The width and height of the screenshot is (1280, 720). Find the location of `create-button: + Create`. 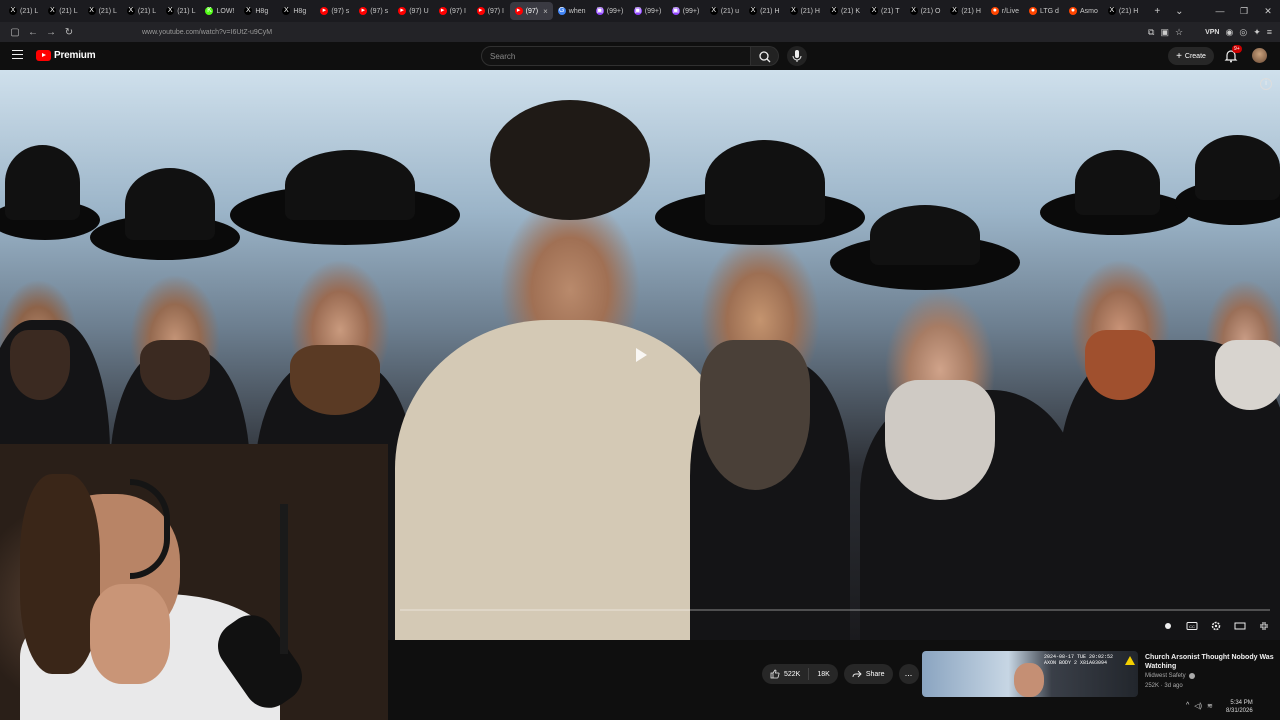

create-button: + Create is located at coordinates (1191, 56).